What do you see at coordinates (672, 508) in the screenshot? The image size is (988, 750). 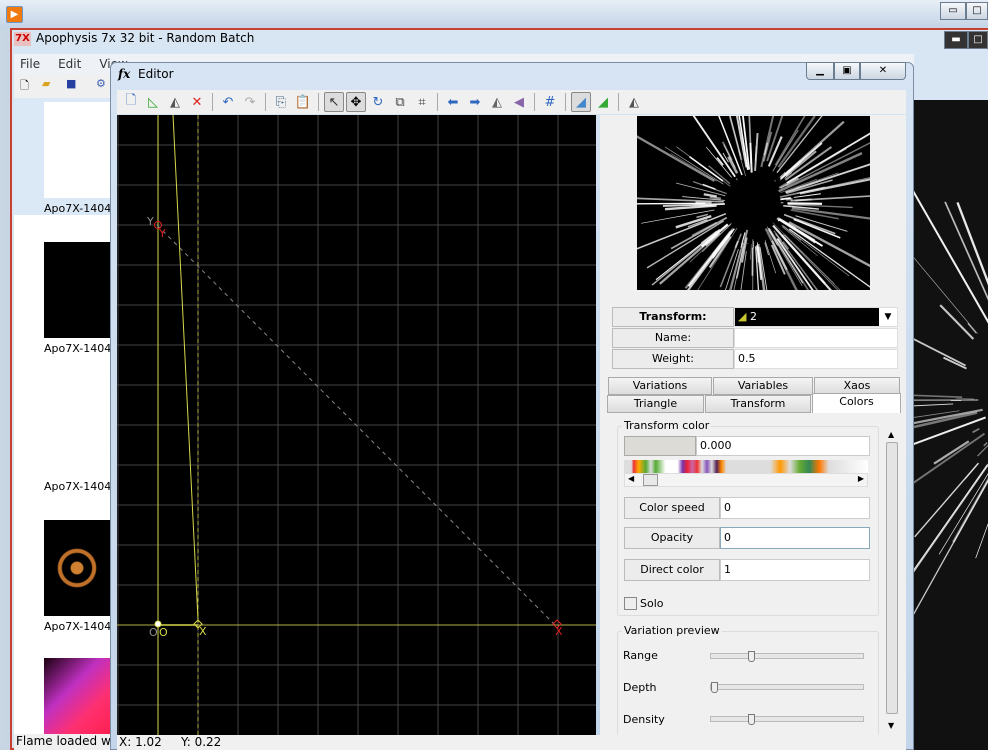 I see `color-speed-label: Color speed` at bounding box center [672, 508].